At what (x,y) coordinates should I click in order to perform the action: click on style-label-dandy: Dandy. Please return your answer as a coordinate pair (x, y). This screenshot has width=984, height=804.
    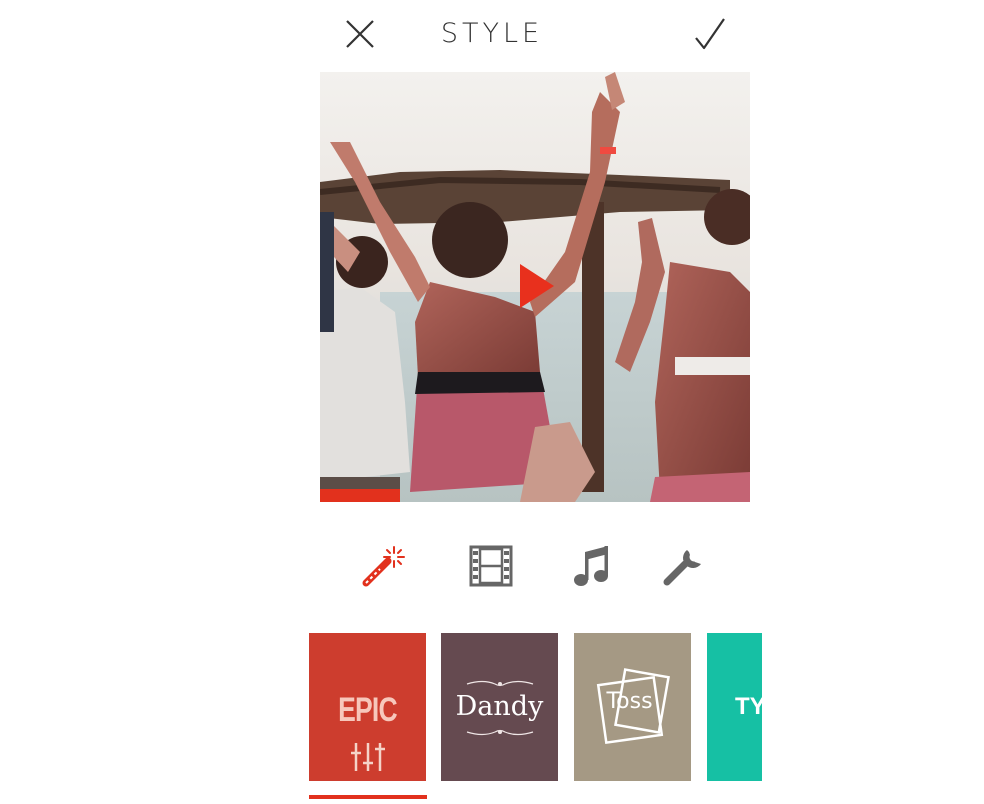
    Looking at the image, I should click on (499, 706).